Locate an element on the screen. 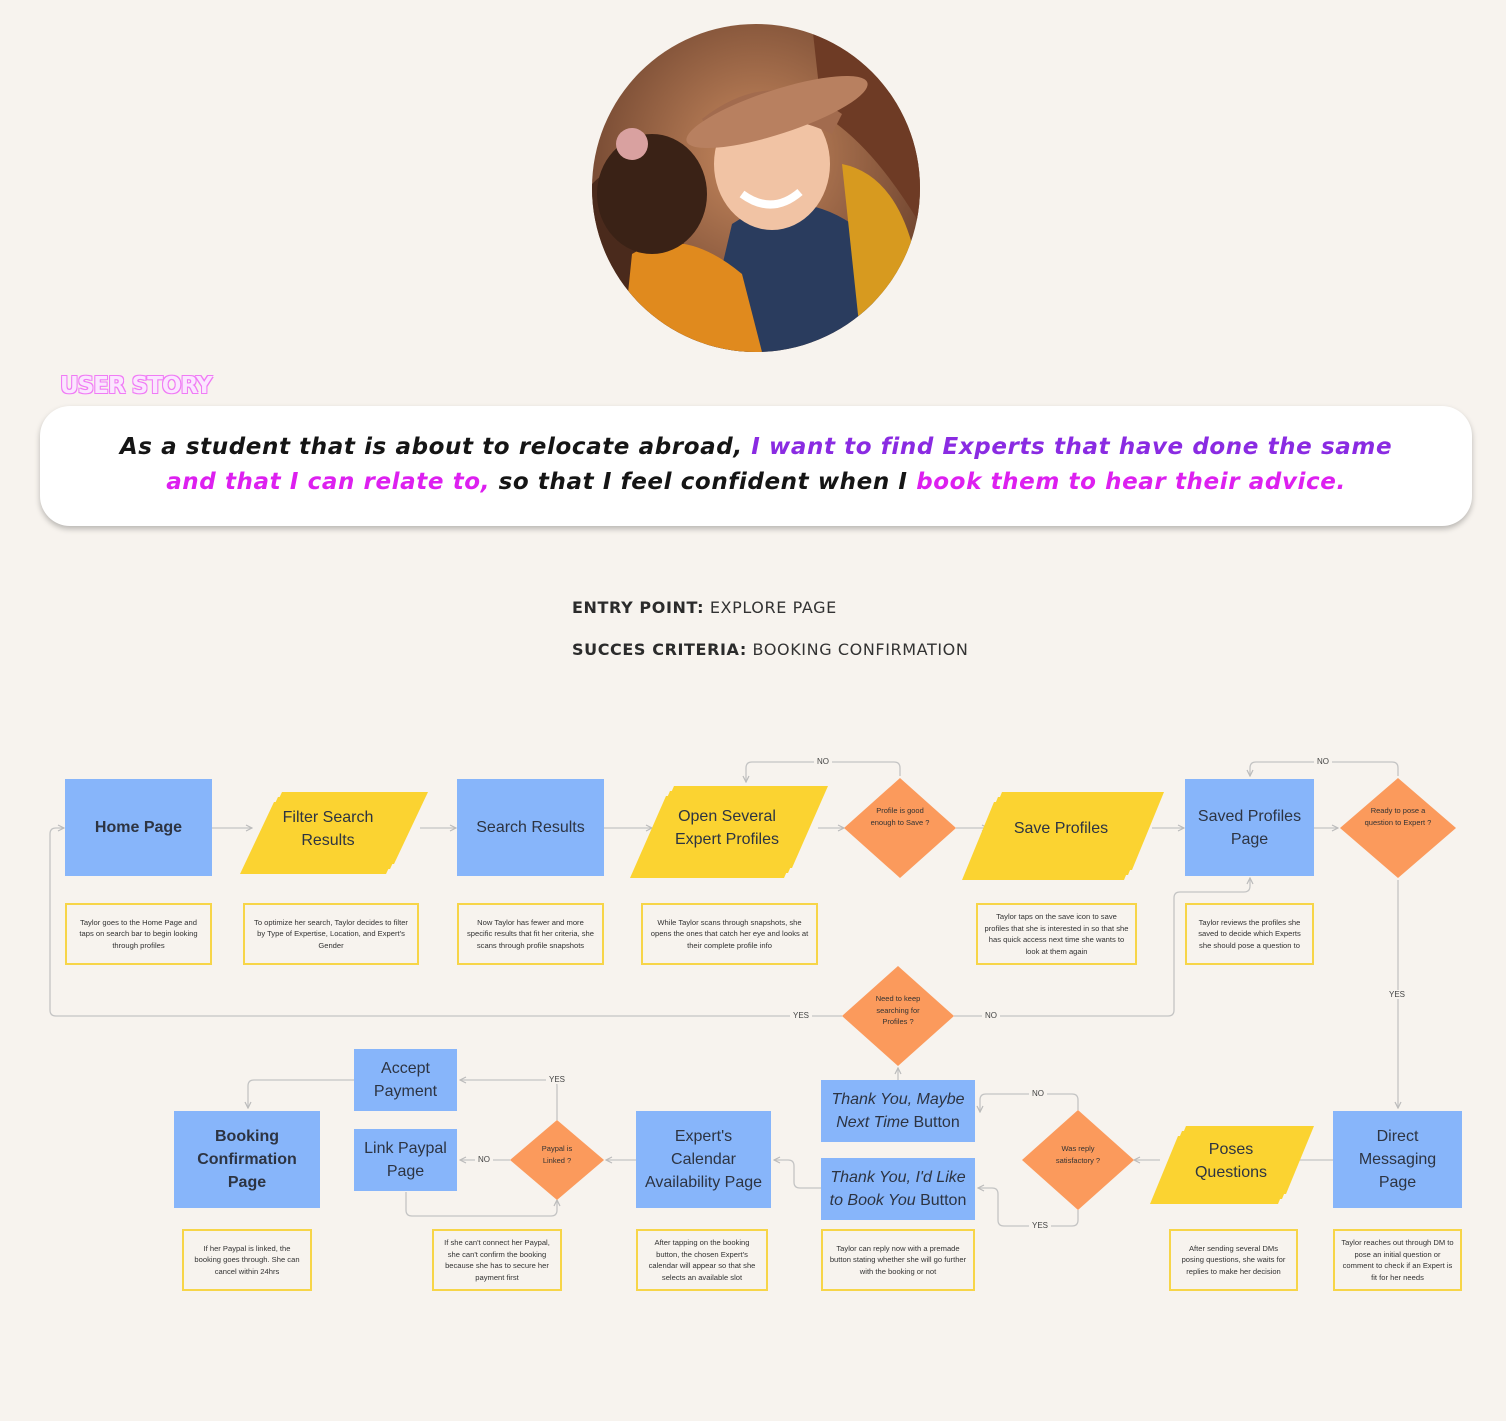 The width and height of the screenshot is (1506, 1421). edge-label-no-3: NO is located at coordinates (991, 1015).